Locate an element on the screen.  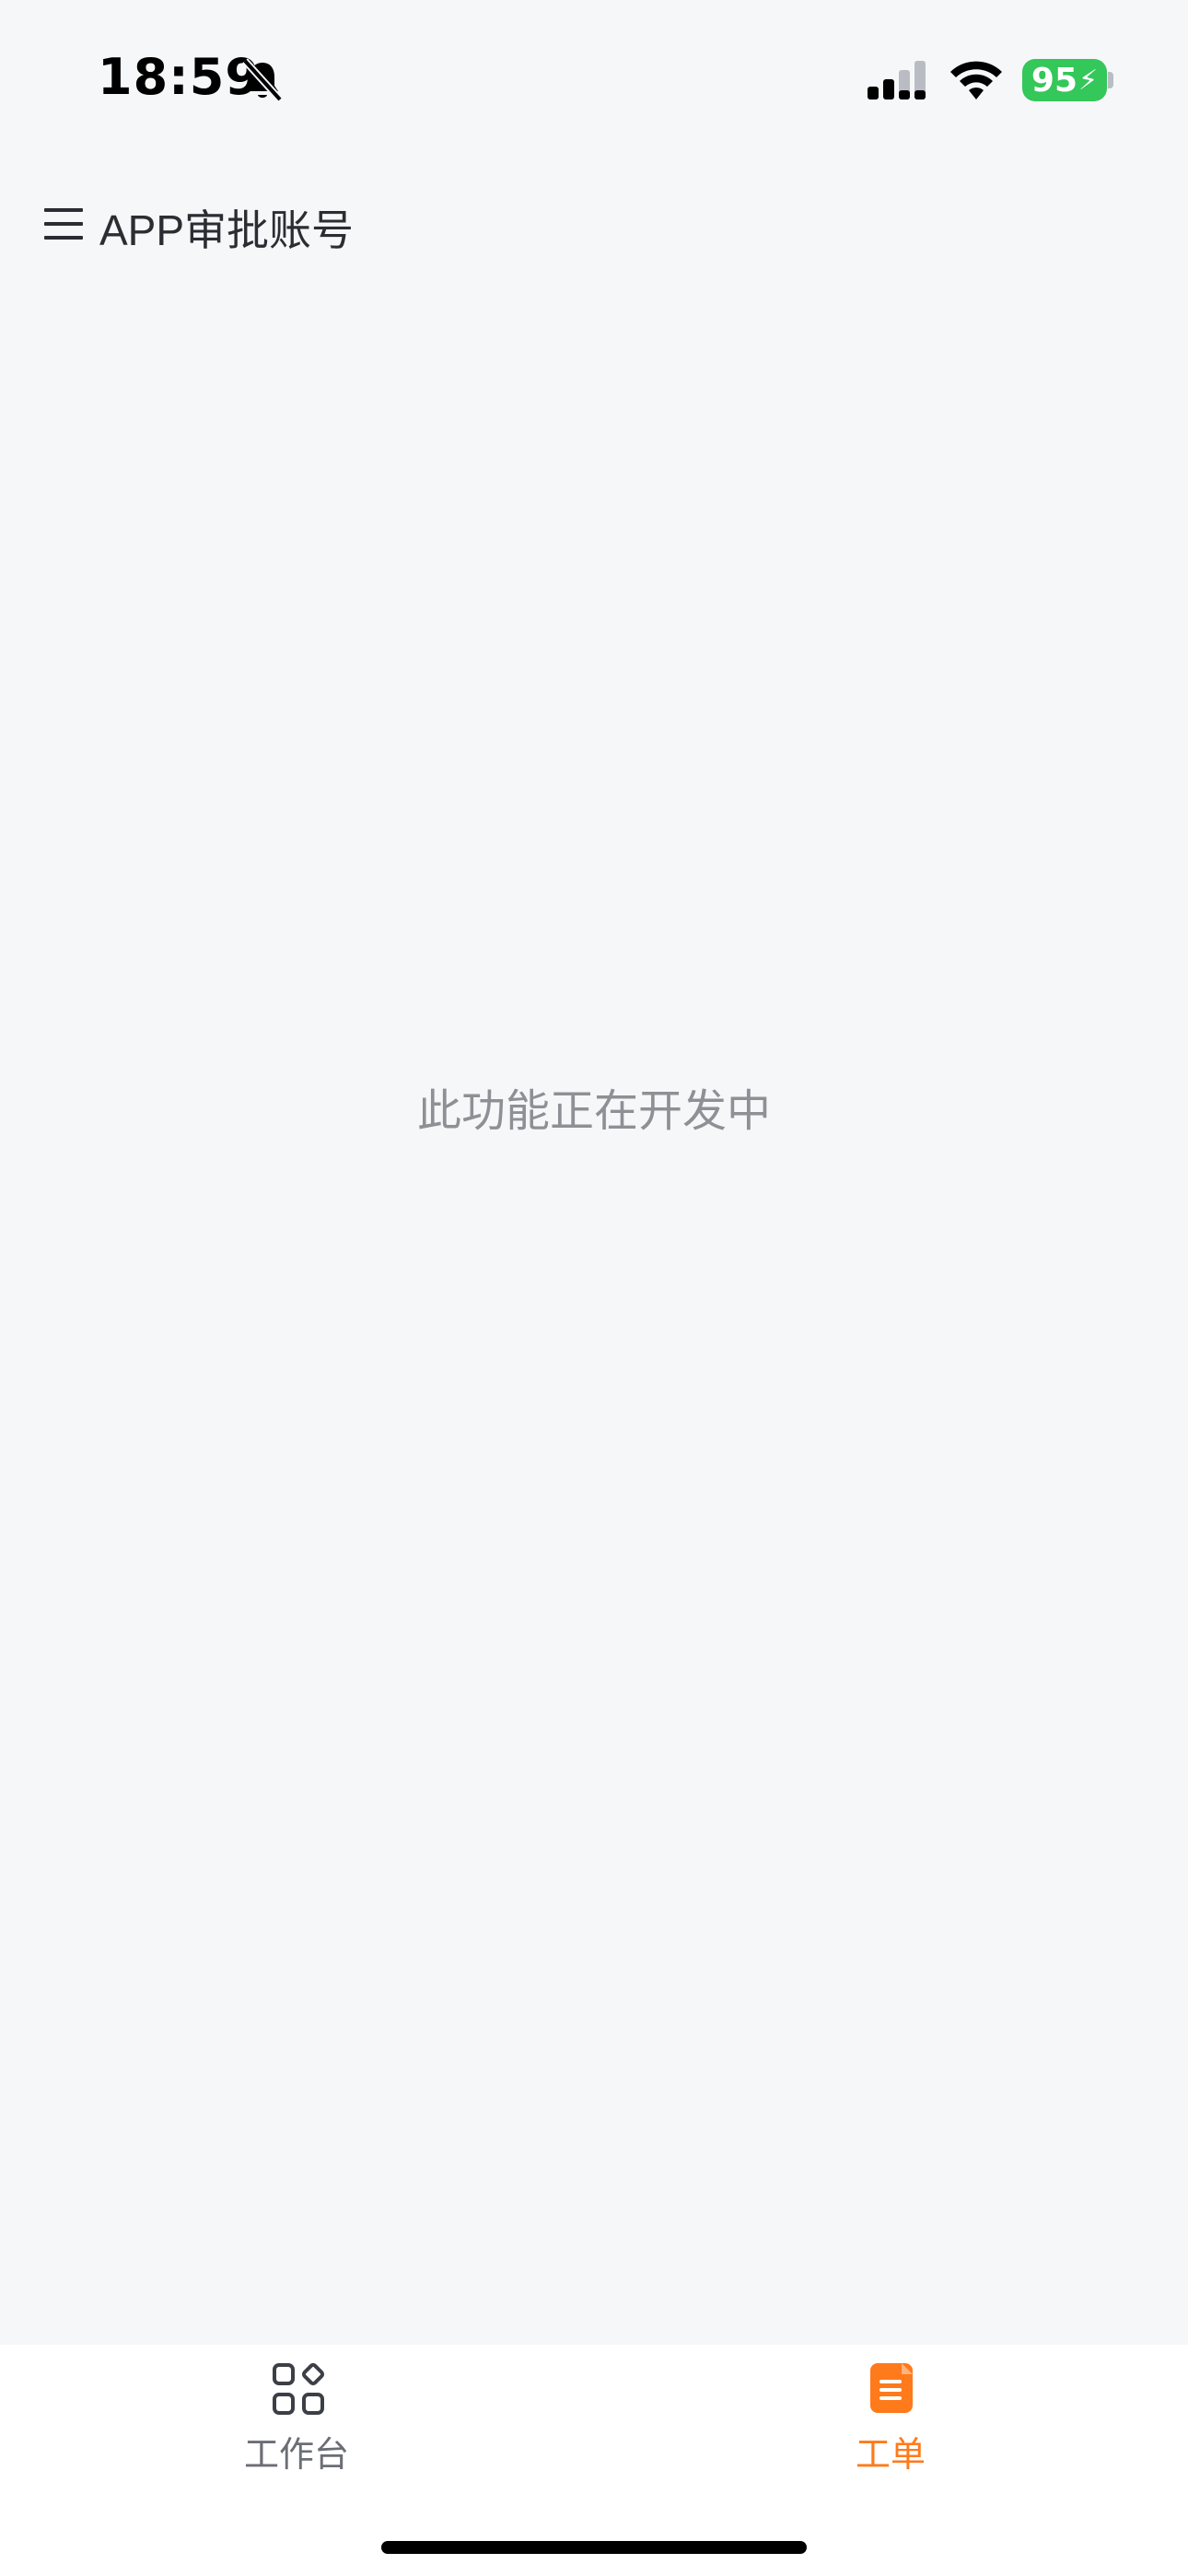
wifi-icon is located at coordinates (976, 80).